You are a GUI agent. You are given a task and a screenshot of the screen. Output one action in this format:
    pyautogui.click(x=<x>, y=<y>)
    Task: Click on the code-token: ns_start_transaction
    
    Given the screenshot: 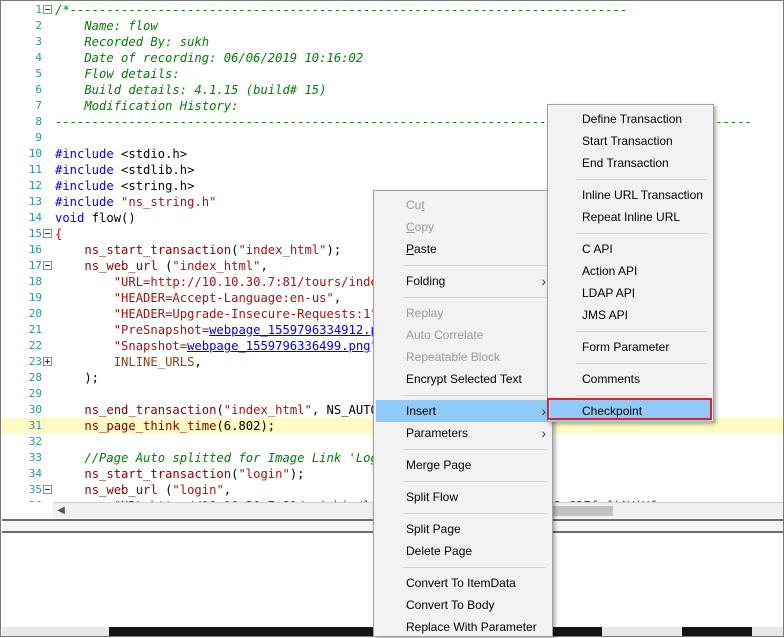 What is the action you would take?
    pyautogui.click(x=158, y=250)
    